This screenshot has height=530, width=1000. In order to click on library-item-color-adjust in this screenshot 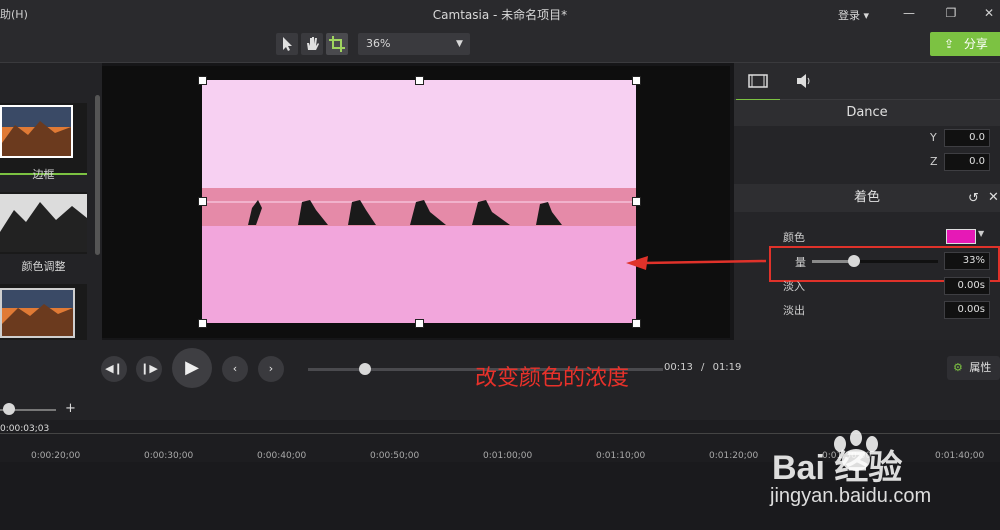, I will do `click(43, 223)`.